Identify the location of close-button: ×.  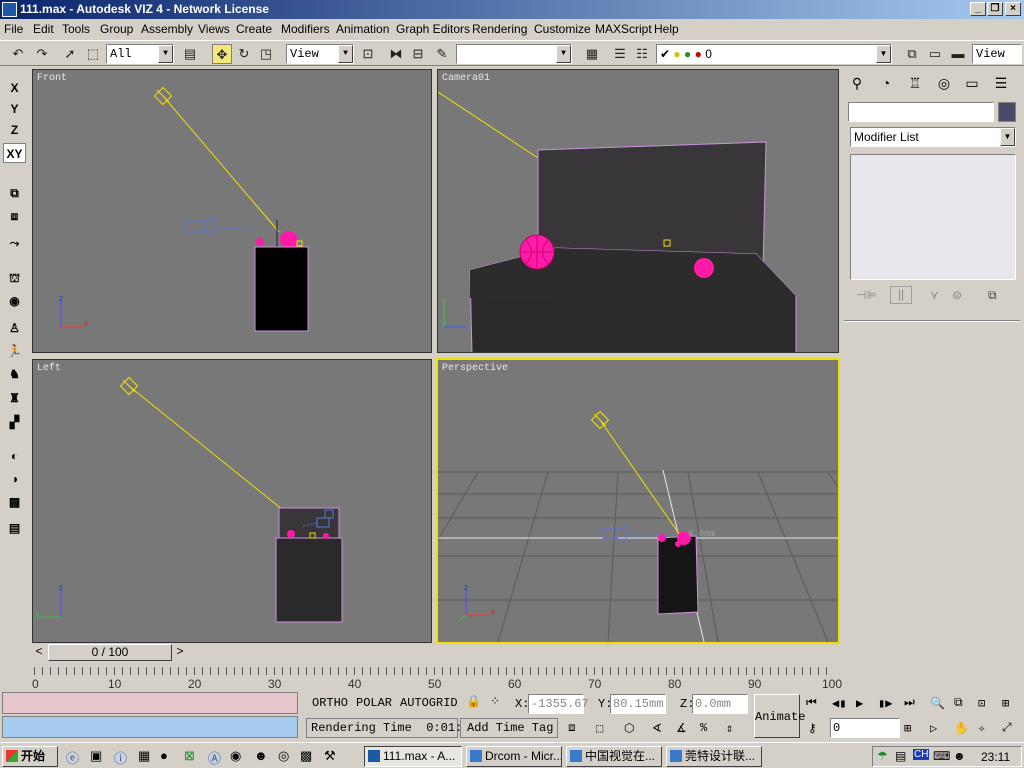
(1013, 9).